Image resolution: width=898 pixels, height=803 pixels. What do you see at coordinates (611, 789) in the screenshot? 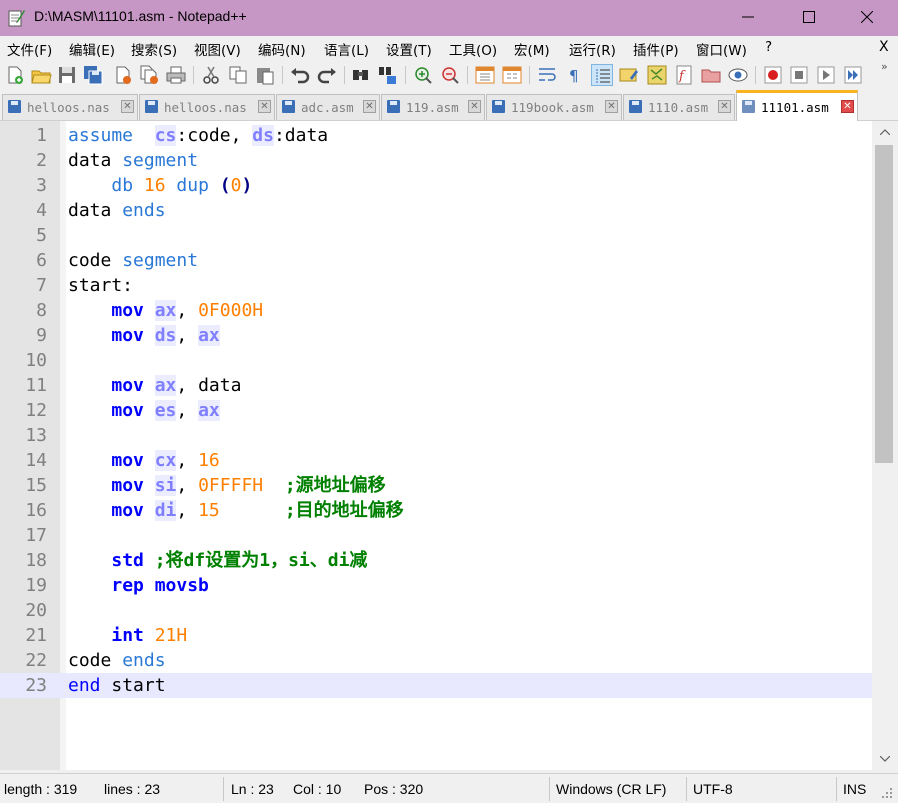
I see `status-eol: Windows (CR LF)` at bounding box center [611, 789].